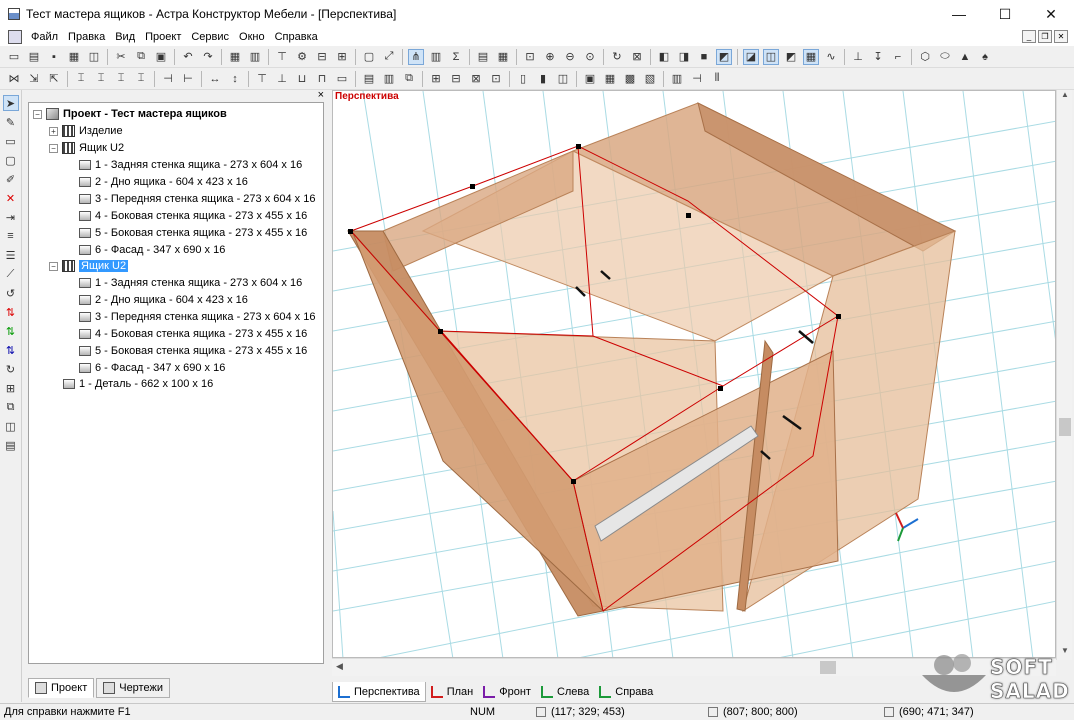 This screenshot has height=720, width=1074. What do you see at coordinates (1051, 14) in the screenshot?
I see `close-button: ✕` at bounding box center [1051, 14].